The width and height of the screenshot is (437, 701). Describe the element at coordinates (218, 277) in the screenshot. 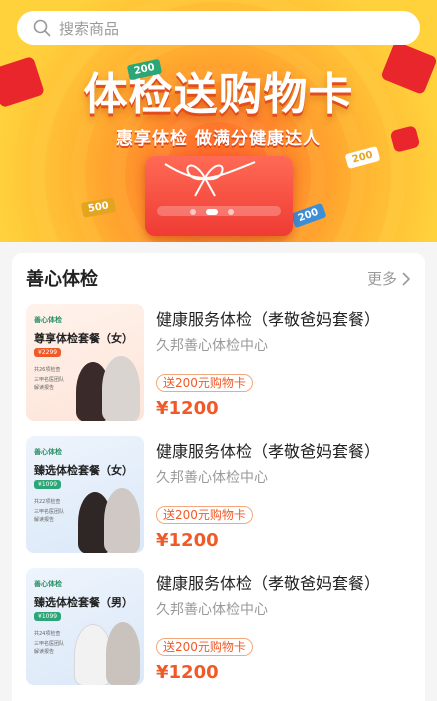

I see `section-header: 善心体检 更多` at that location.